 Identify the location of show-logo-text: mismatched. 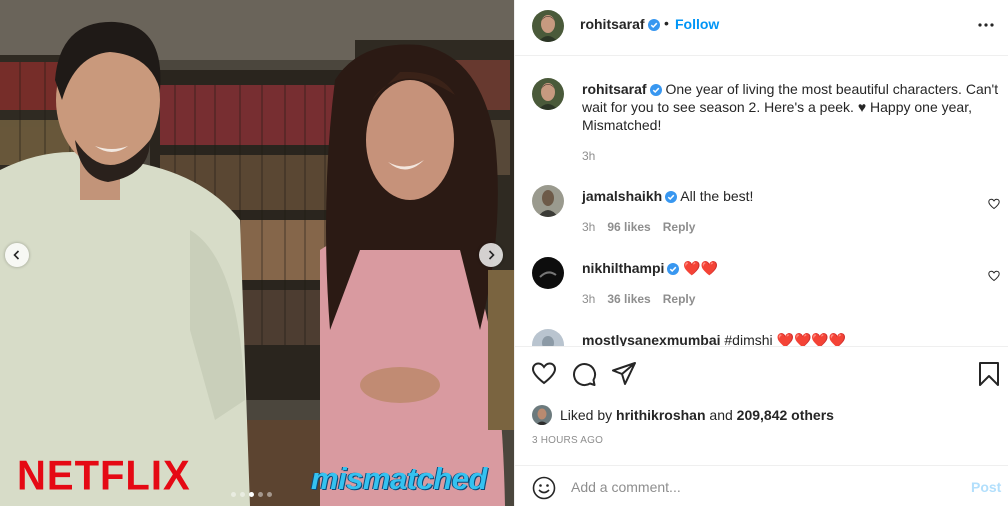
(399, 478).